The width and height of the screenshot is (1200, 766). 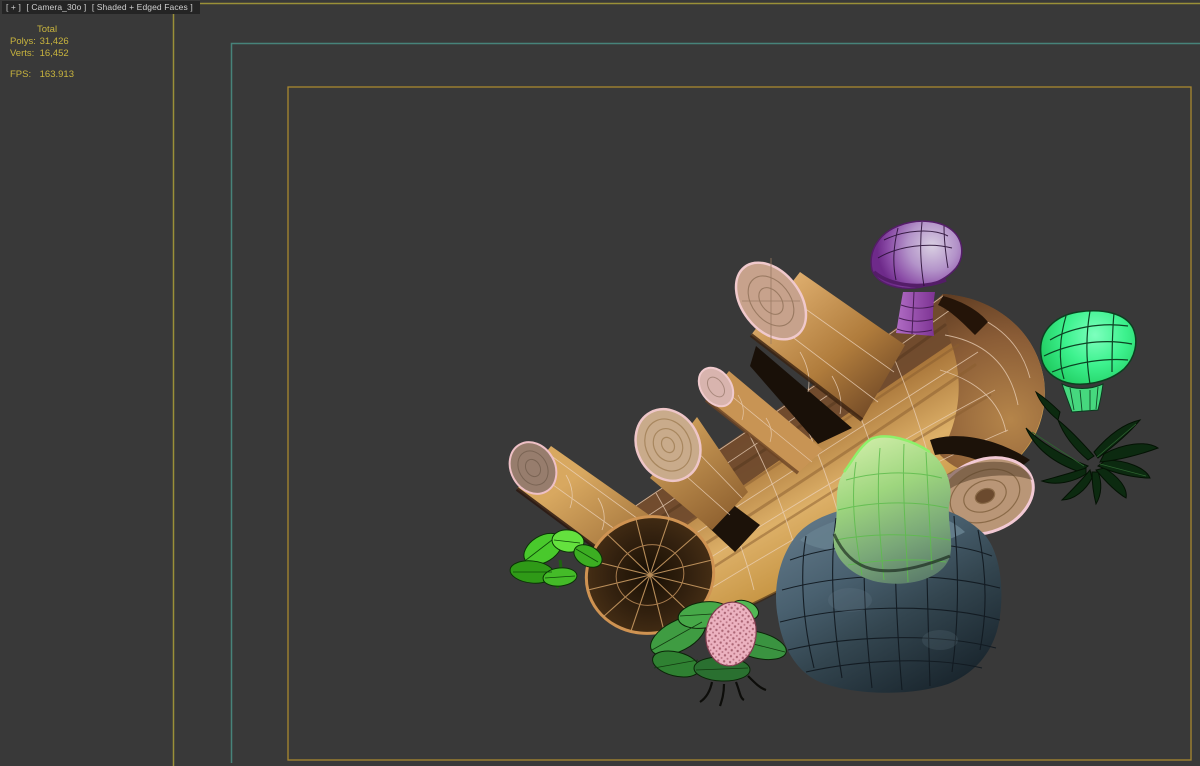 What do you see at coordinates (23, 41) in the screenshot?
I see `stats-polys-label: Polys:` at bounding box center [23, 41].